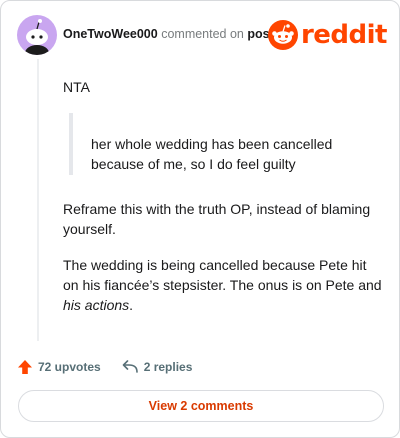 The width and height of the screenshot is (400, 438). I want to click on comment-actions: 72 upvotes 2 replies, so click(114, 367).